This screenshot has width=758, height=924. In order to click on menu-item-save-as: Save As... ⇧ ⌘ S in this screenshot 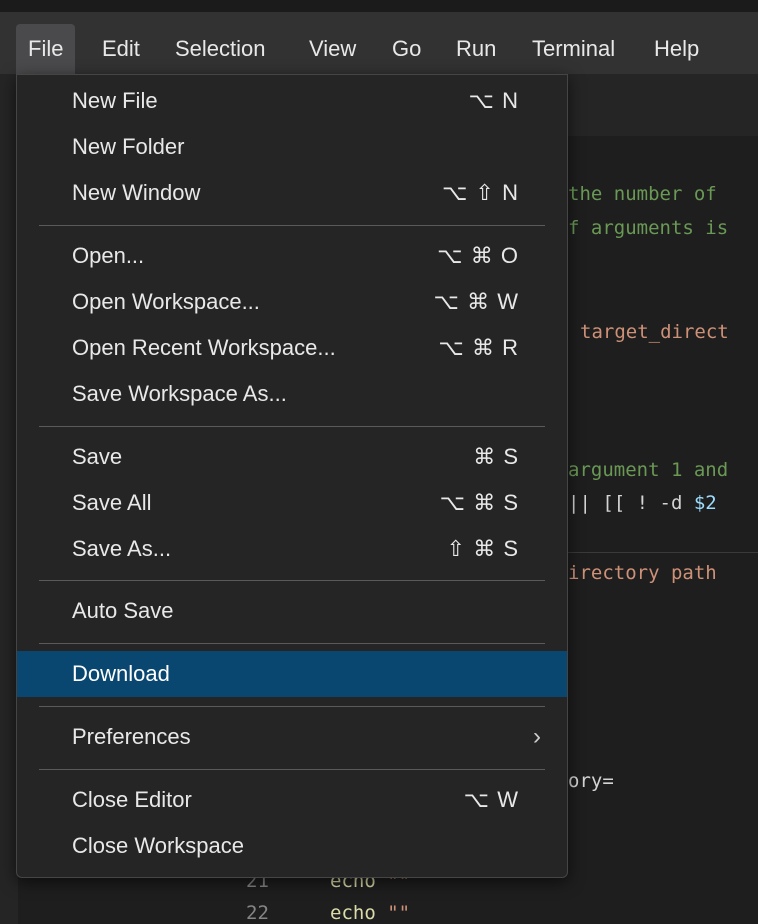, I will do `click(292, 549)`.